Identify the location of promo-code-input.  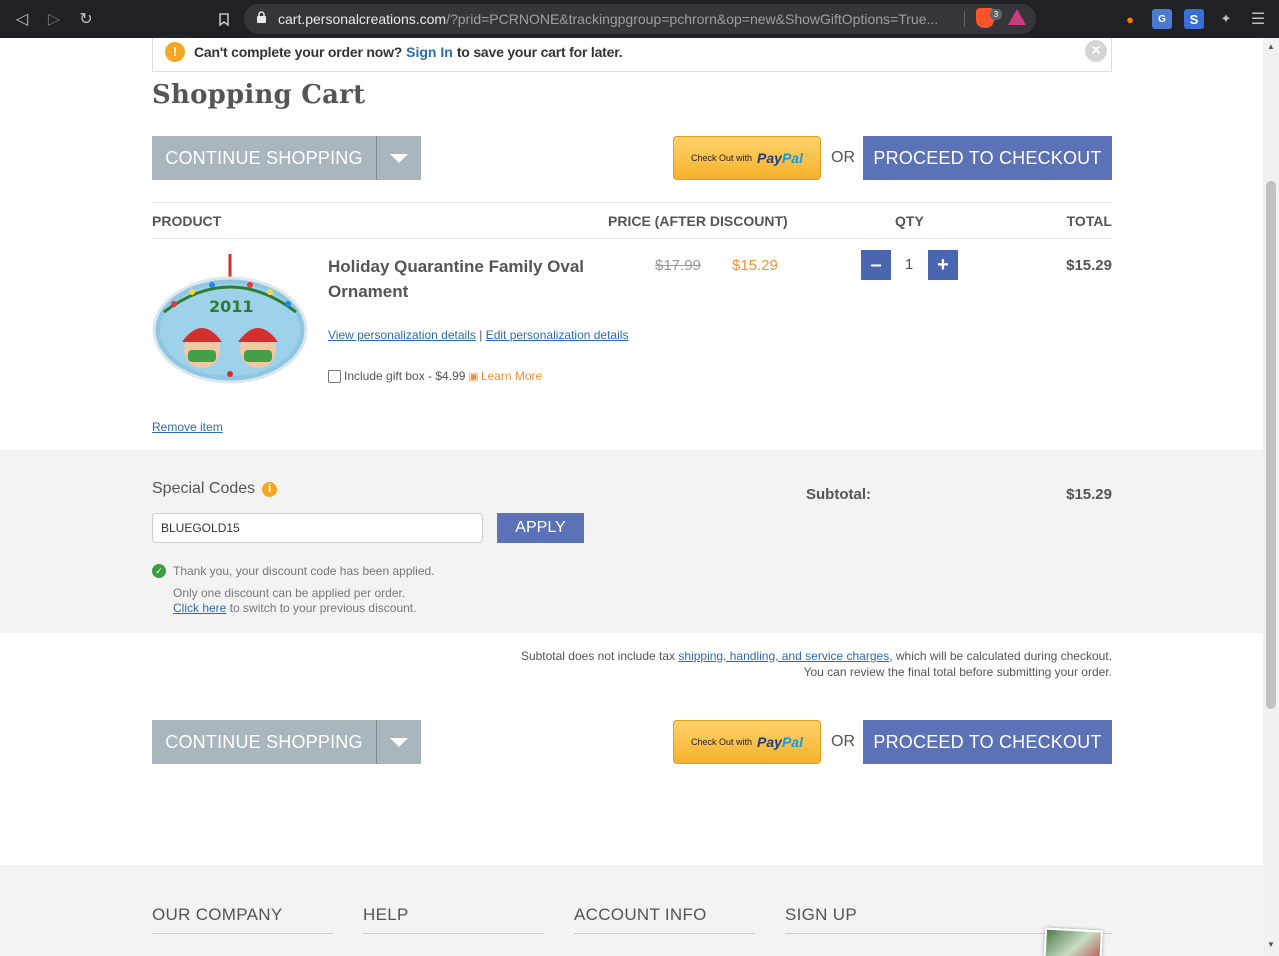
(317, 528).